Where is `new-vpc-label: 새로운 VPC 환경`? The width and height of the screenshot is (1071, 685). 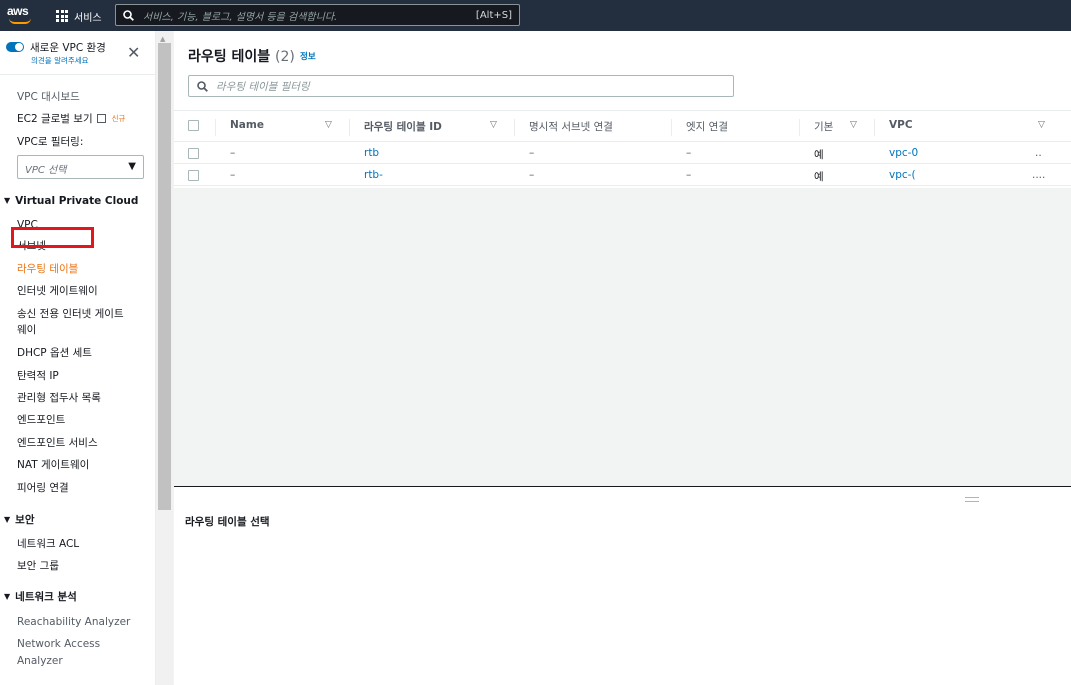
new-vpc-label: 새로운 VPC 환경 is located at coordinates (68, 48).